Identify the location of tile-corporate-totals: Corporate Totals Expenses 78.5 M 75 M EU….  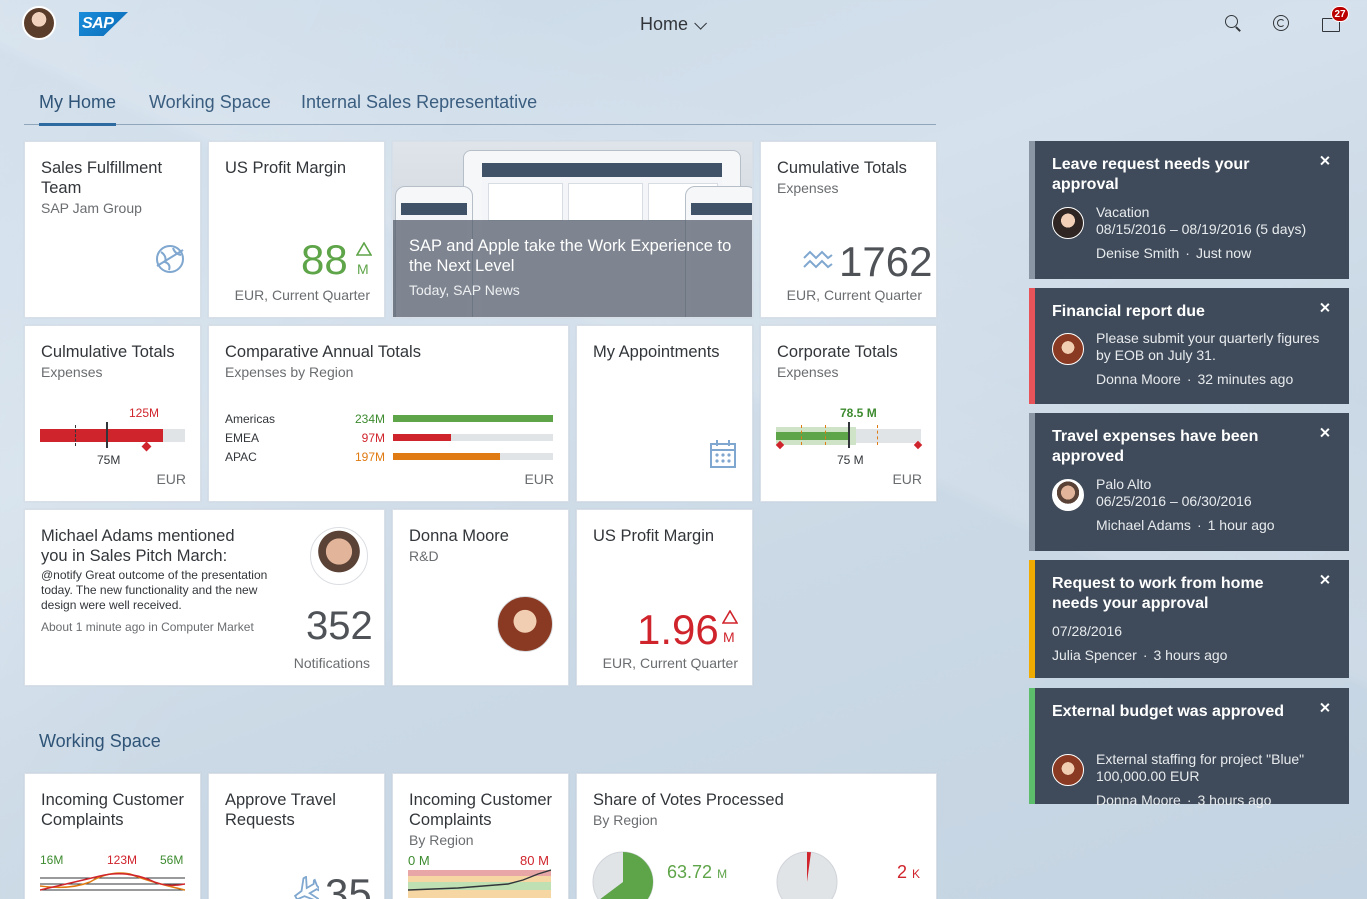
(848, 413).